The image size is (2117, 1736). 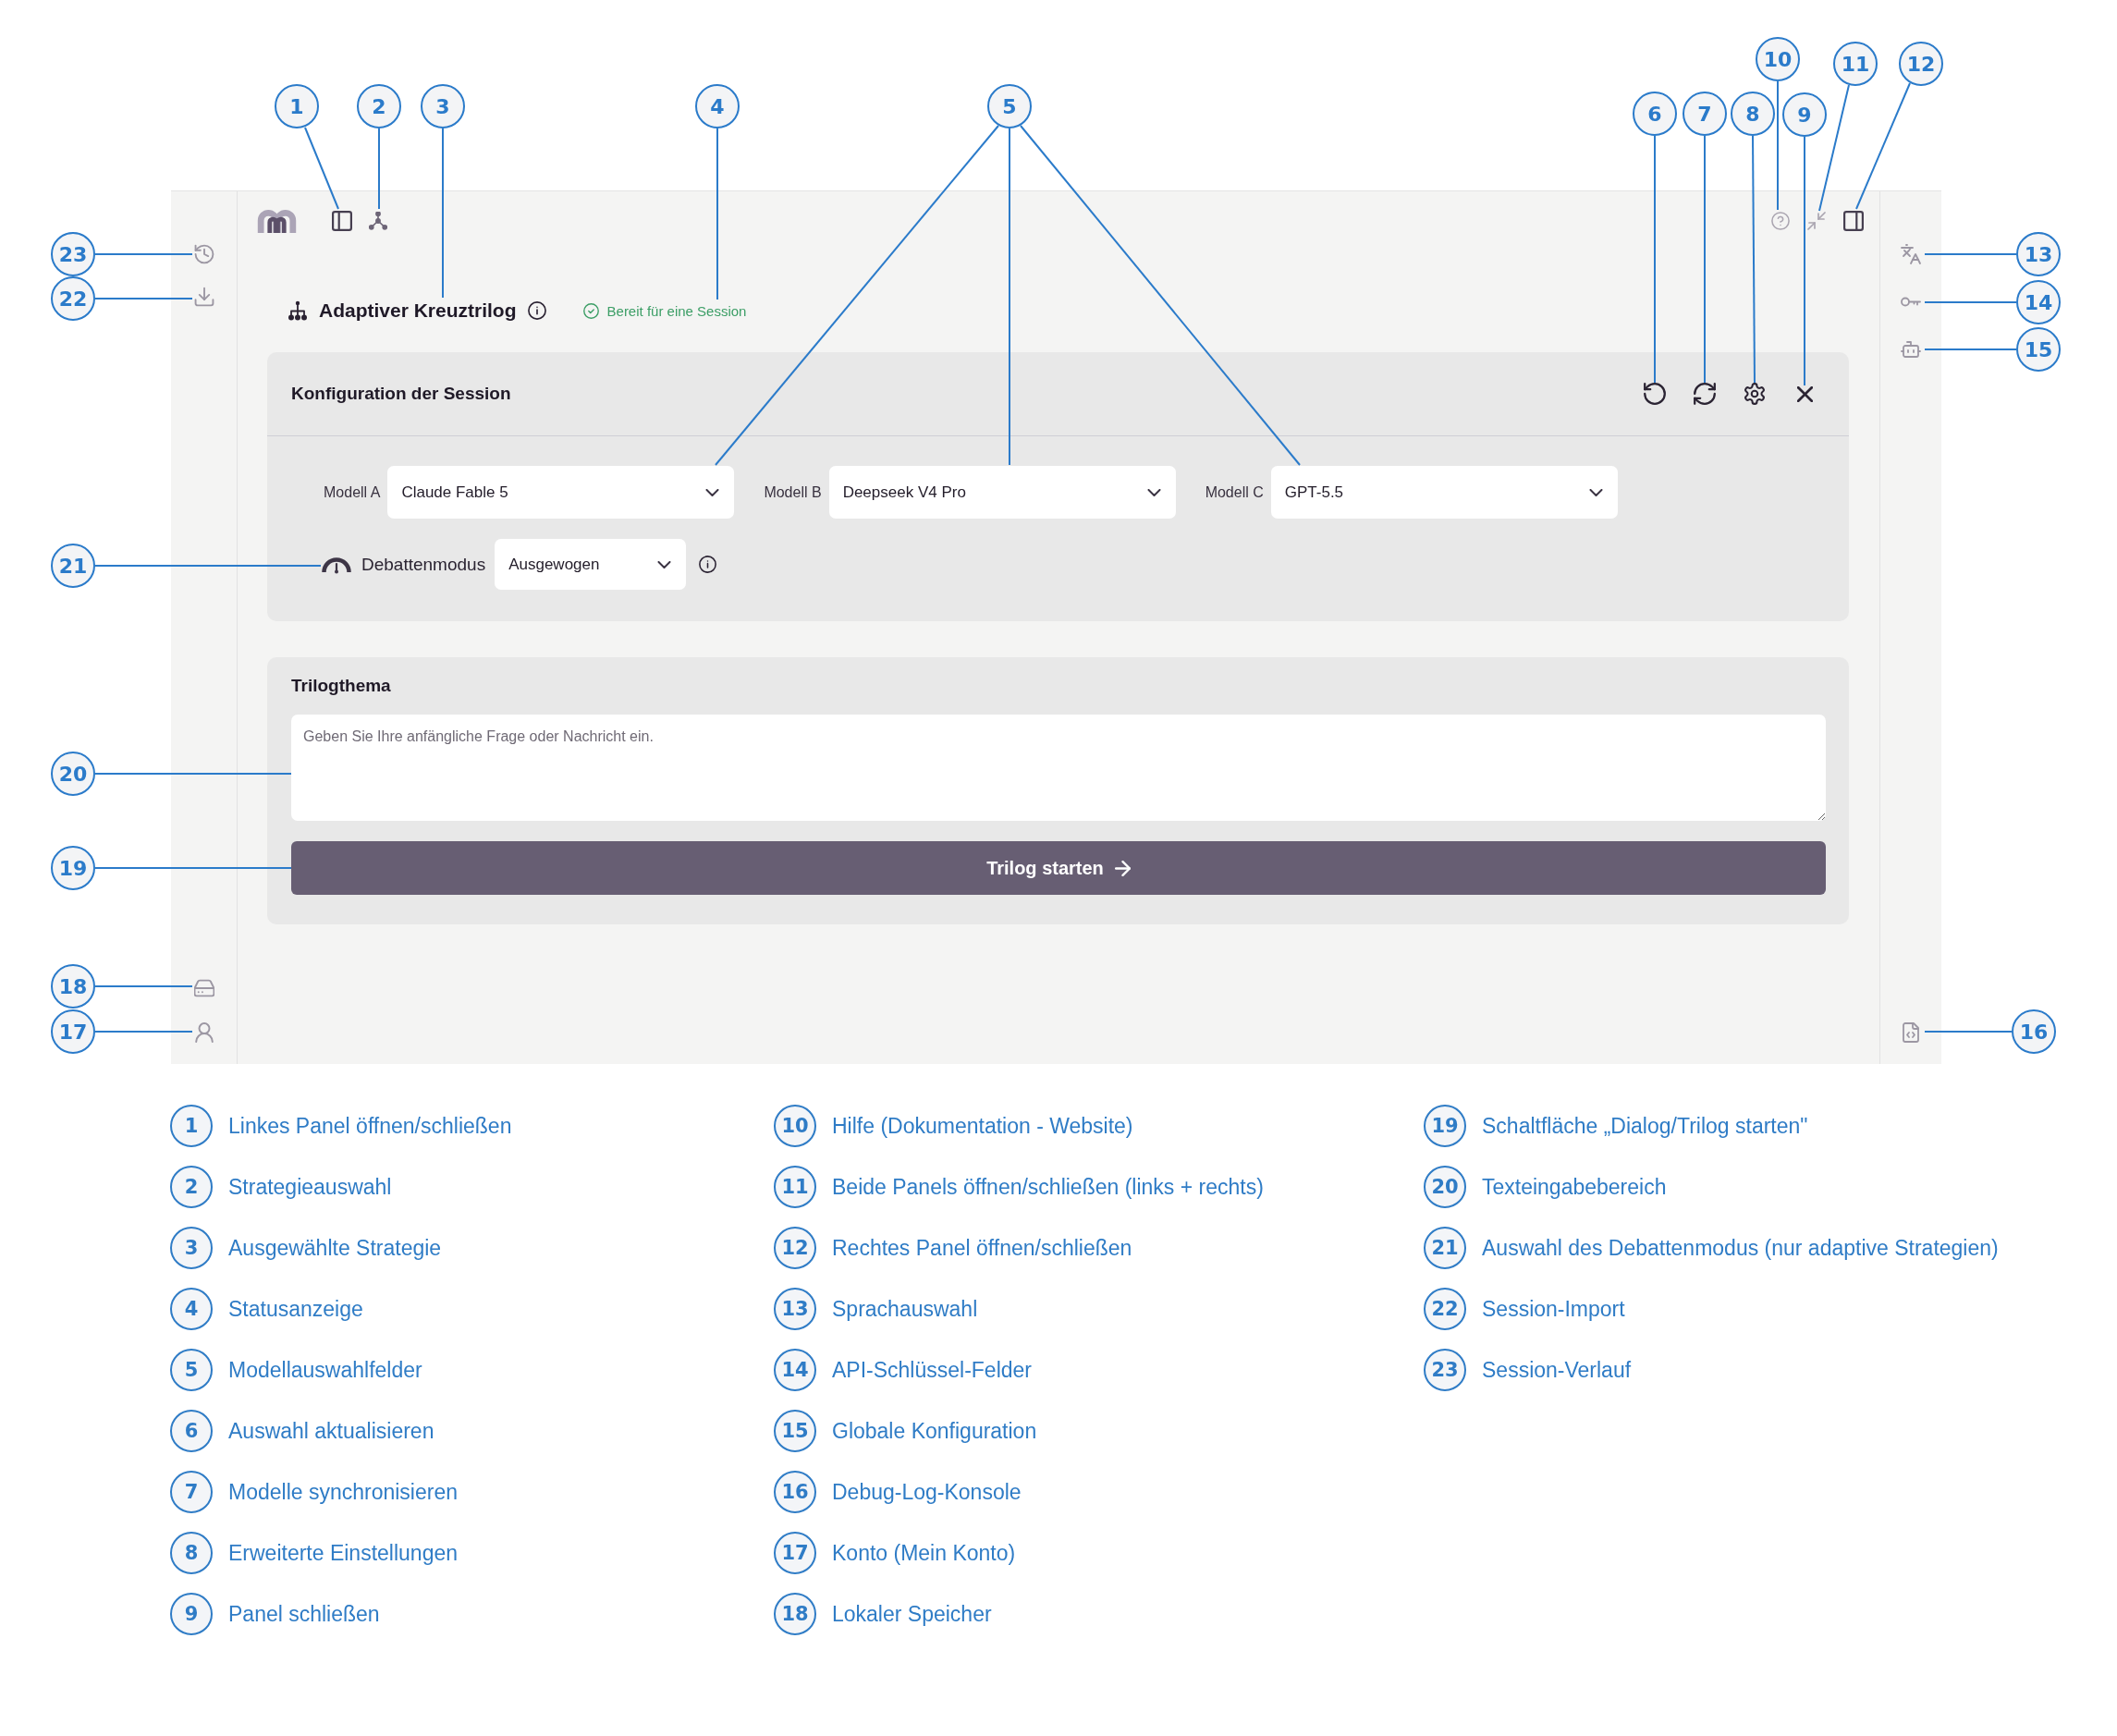 I want to click on settings-icon, so click(x=1755, y=394).